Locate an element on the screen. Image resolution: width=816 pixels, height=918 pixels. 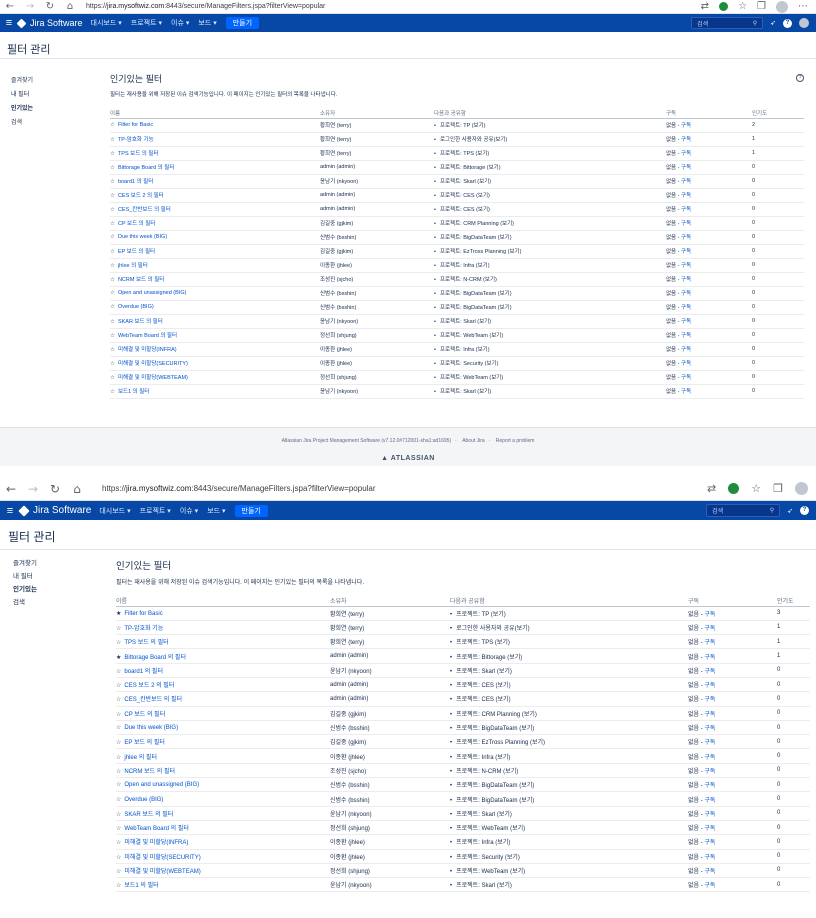
sidebar-item-popular: 인기있는 is located at coordinates (25, 589).